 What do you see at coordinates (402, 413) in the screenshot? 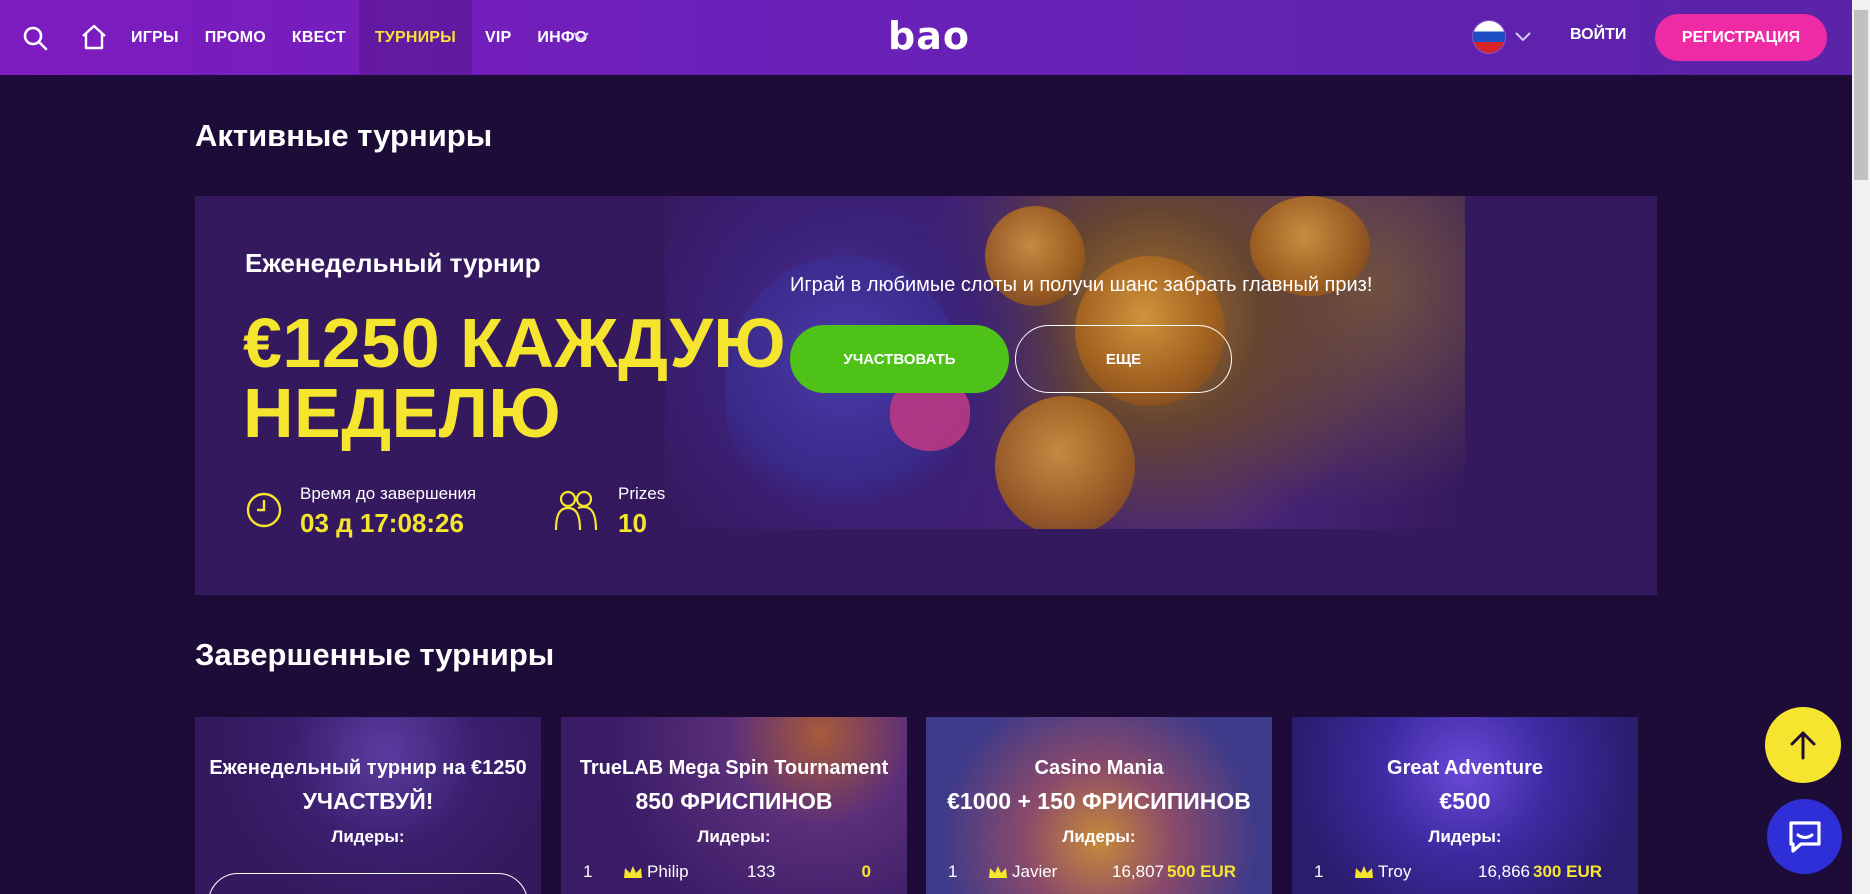
I see `tournament-prize-line-2: НЕДЕЛЮ` at bounding box center [402, 413].